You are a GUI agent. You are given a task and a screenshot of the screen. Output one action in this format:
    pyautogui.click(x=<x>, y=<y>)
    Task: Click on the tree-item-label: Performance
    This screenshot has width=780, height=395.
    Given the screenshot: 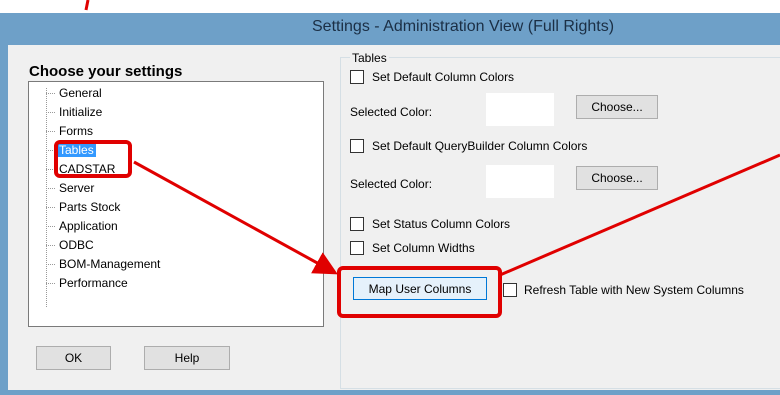 What is the action you would take?
    pyautogui.click(x=93, y=283)
    